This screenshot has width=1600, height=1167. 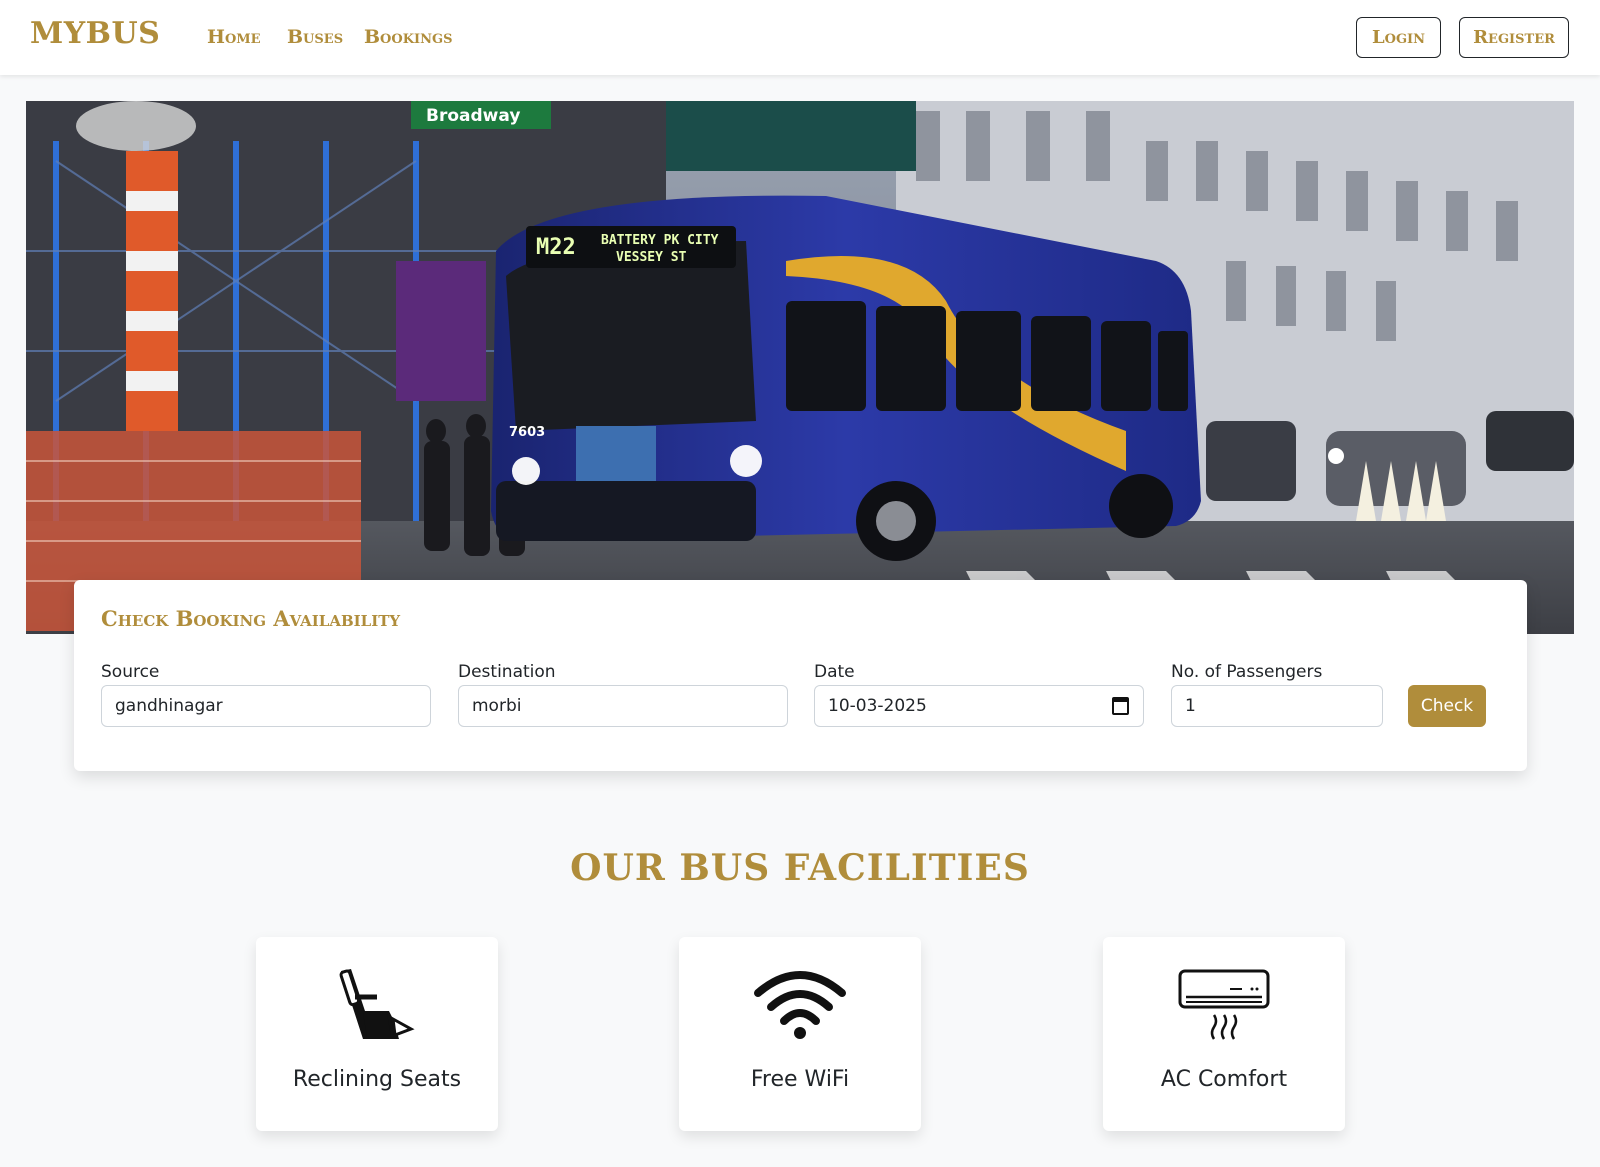 What do you see at coordinates (1247, 672) in the screenshot?
I see `passengers-label: No. of Passengers` at bounding box center [1247, 672].